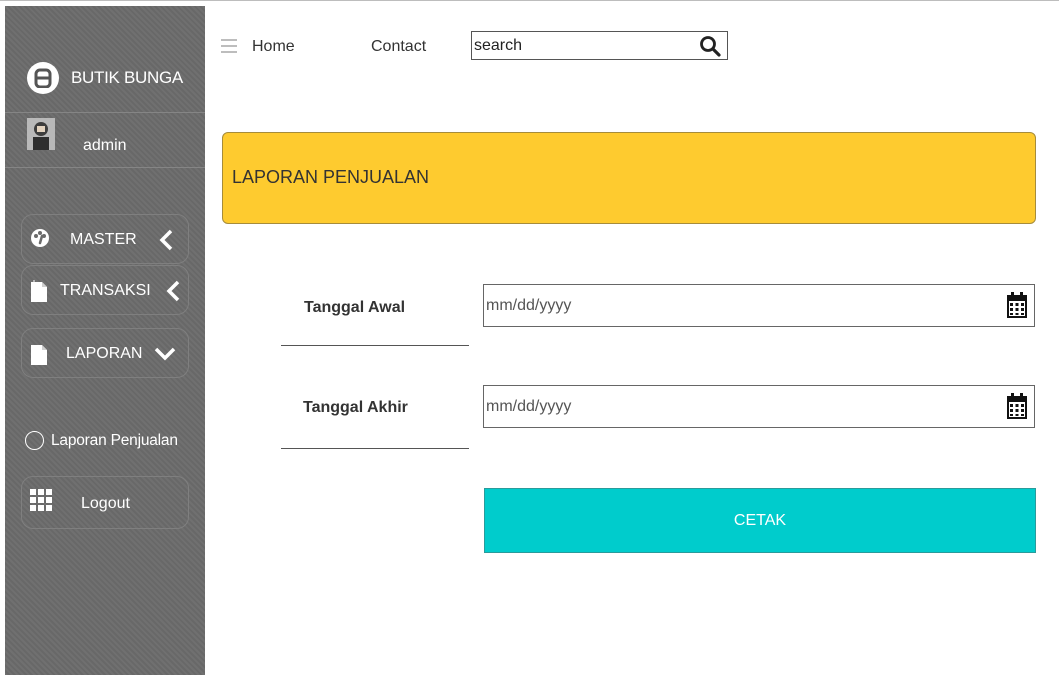 The width and height of the screenshot is (1059, 675). Describe the element at coordinates (165, 356) in the screenshot. I see `chevron-down-icon` at that location.